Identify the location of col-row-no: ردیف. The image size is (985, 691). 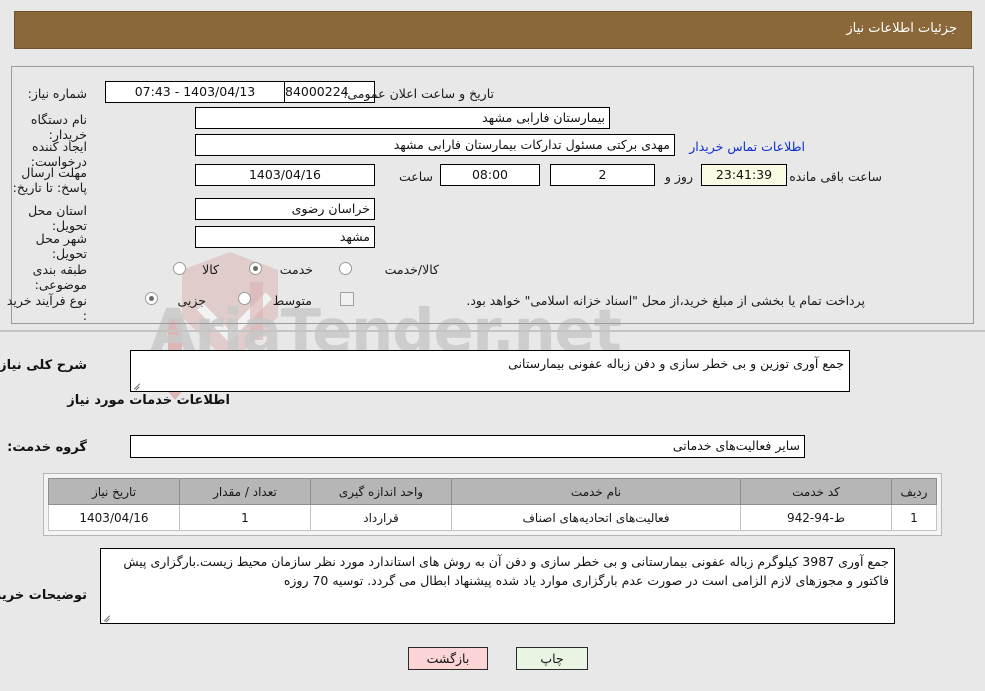
(914, 491).